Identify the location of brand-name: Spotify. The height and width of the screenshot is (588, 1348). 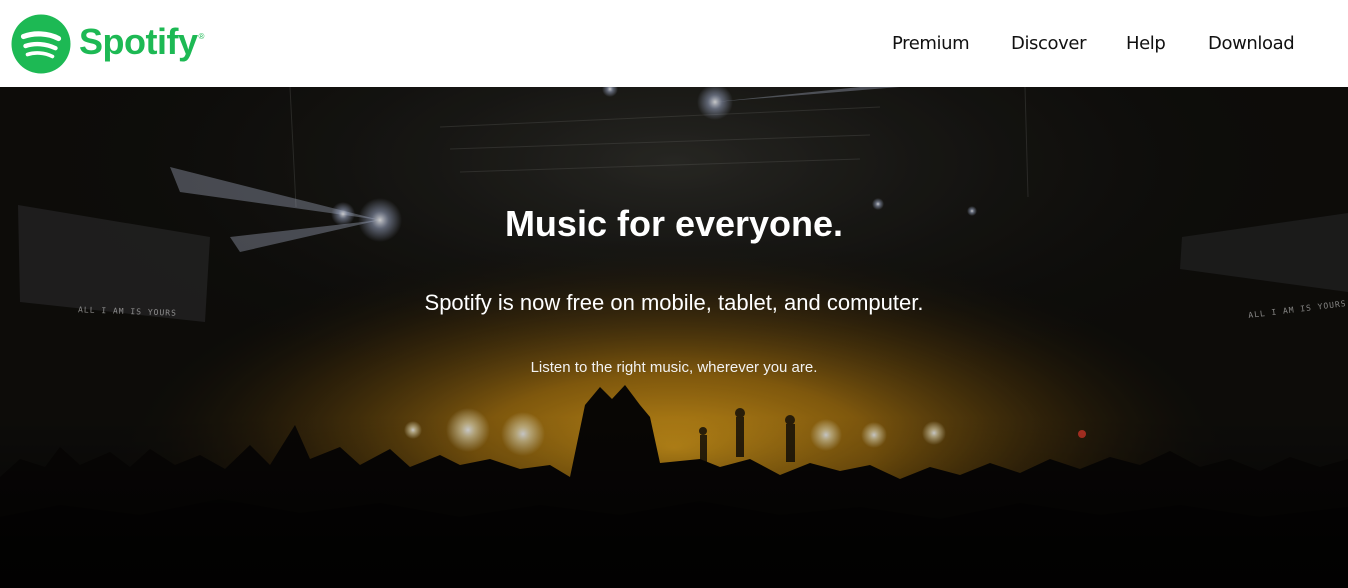
(138, 41).